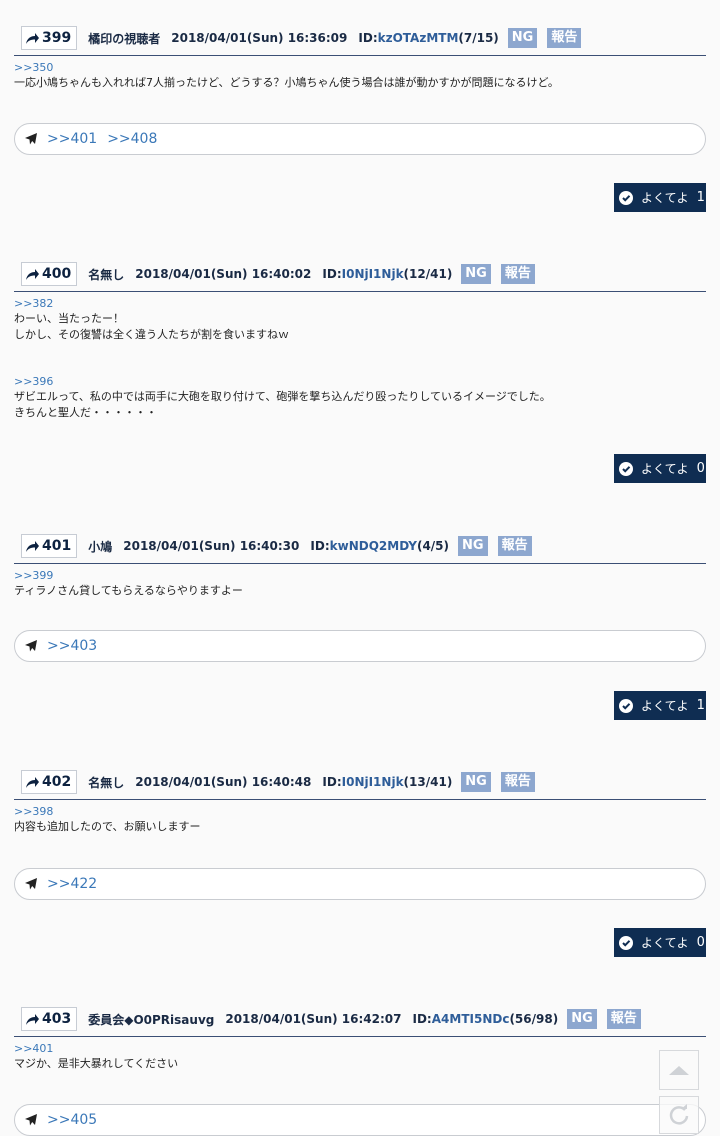  I want to click on anchor-link: >>350, so click(360, 68).